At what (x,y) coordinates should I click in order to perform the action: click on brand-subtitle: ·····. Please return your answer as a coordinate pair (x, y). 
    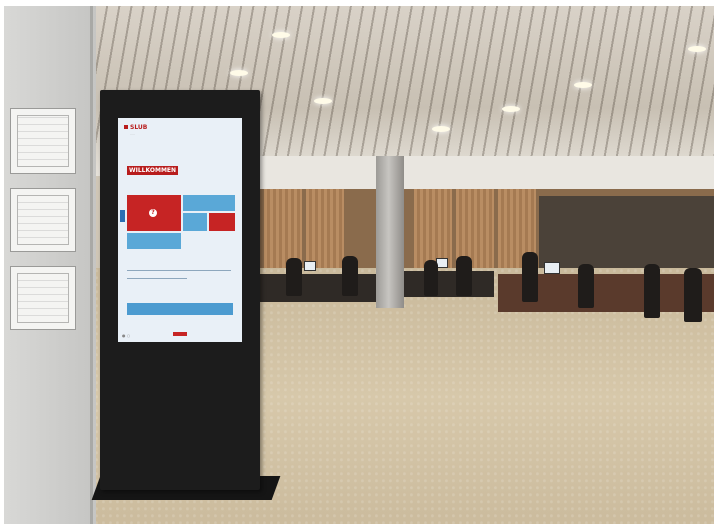
    Looking at the image, I should click on (132, 134).